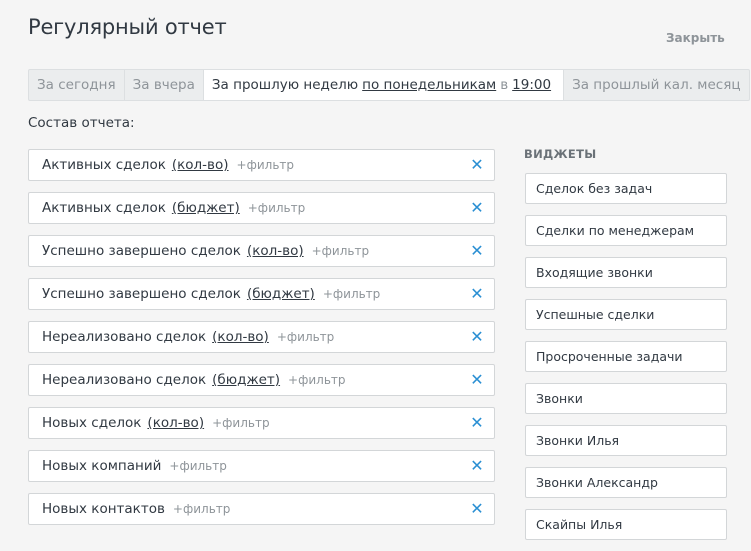 This screenshot has width=751, height=551. I want to click on tab-last-week-label: За прошлую неделю, so click(285, 85).